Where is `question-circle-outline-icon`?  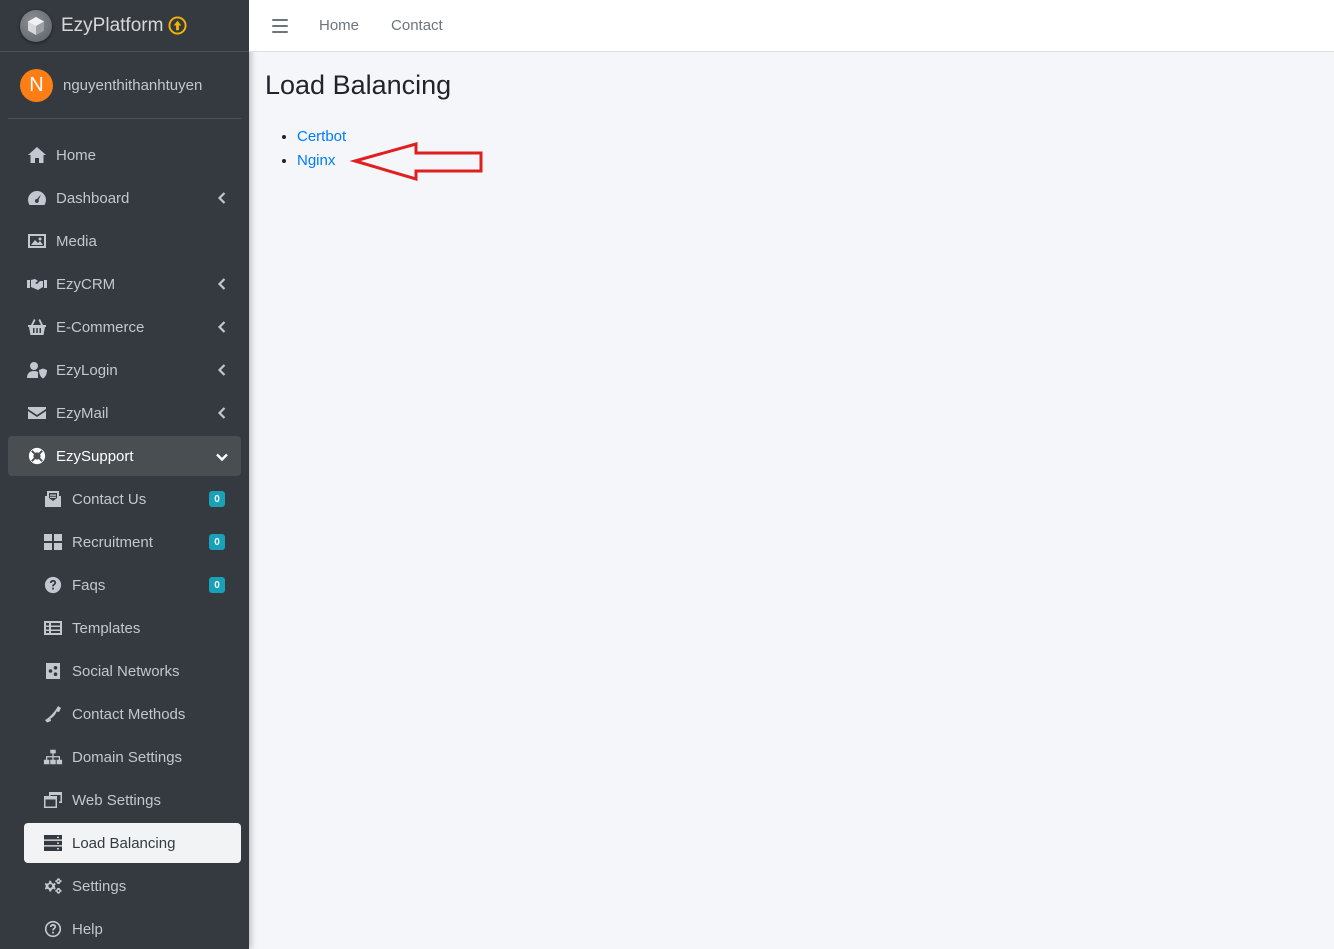 question-circle-outline-icon is located at coordinates (53, 929).